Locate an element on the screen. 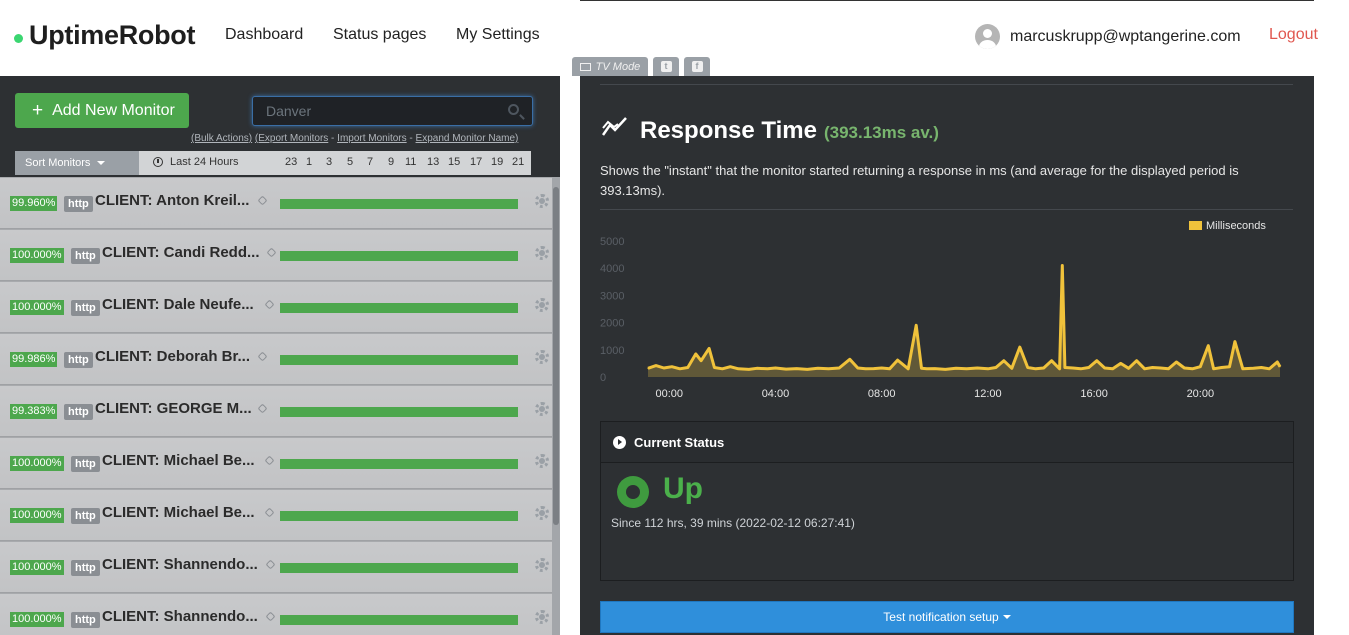 The image size is (1349, 635). bulk-actions-link: (Bulk Actions) is located at coordinates (221, 138).